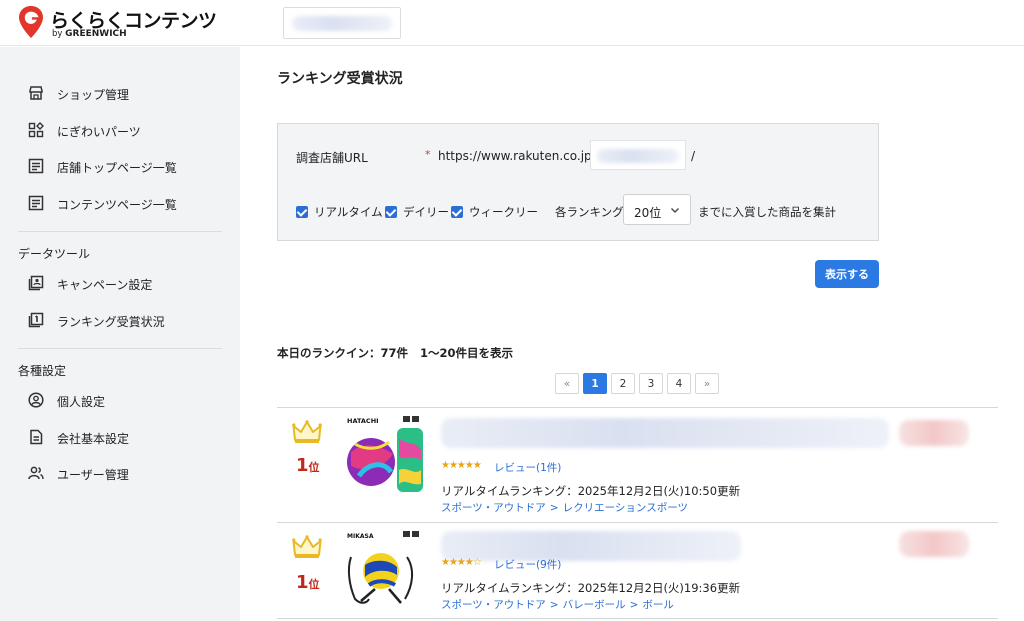  Describe the element at coordinates (503, 212) in the screenshot. I see `checkbox-label: ウィークリー` at that location.